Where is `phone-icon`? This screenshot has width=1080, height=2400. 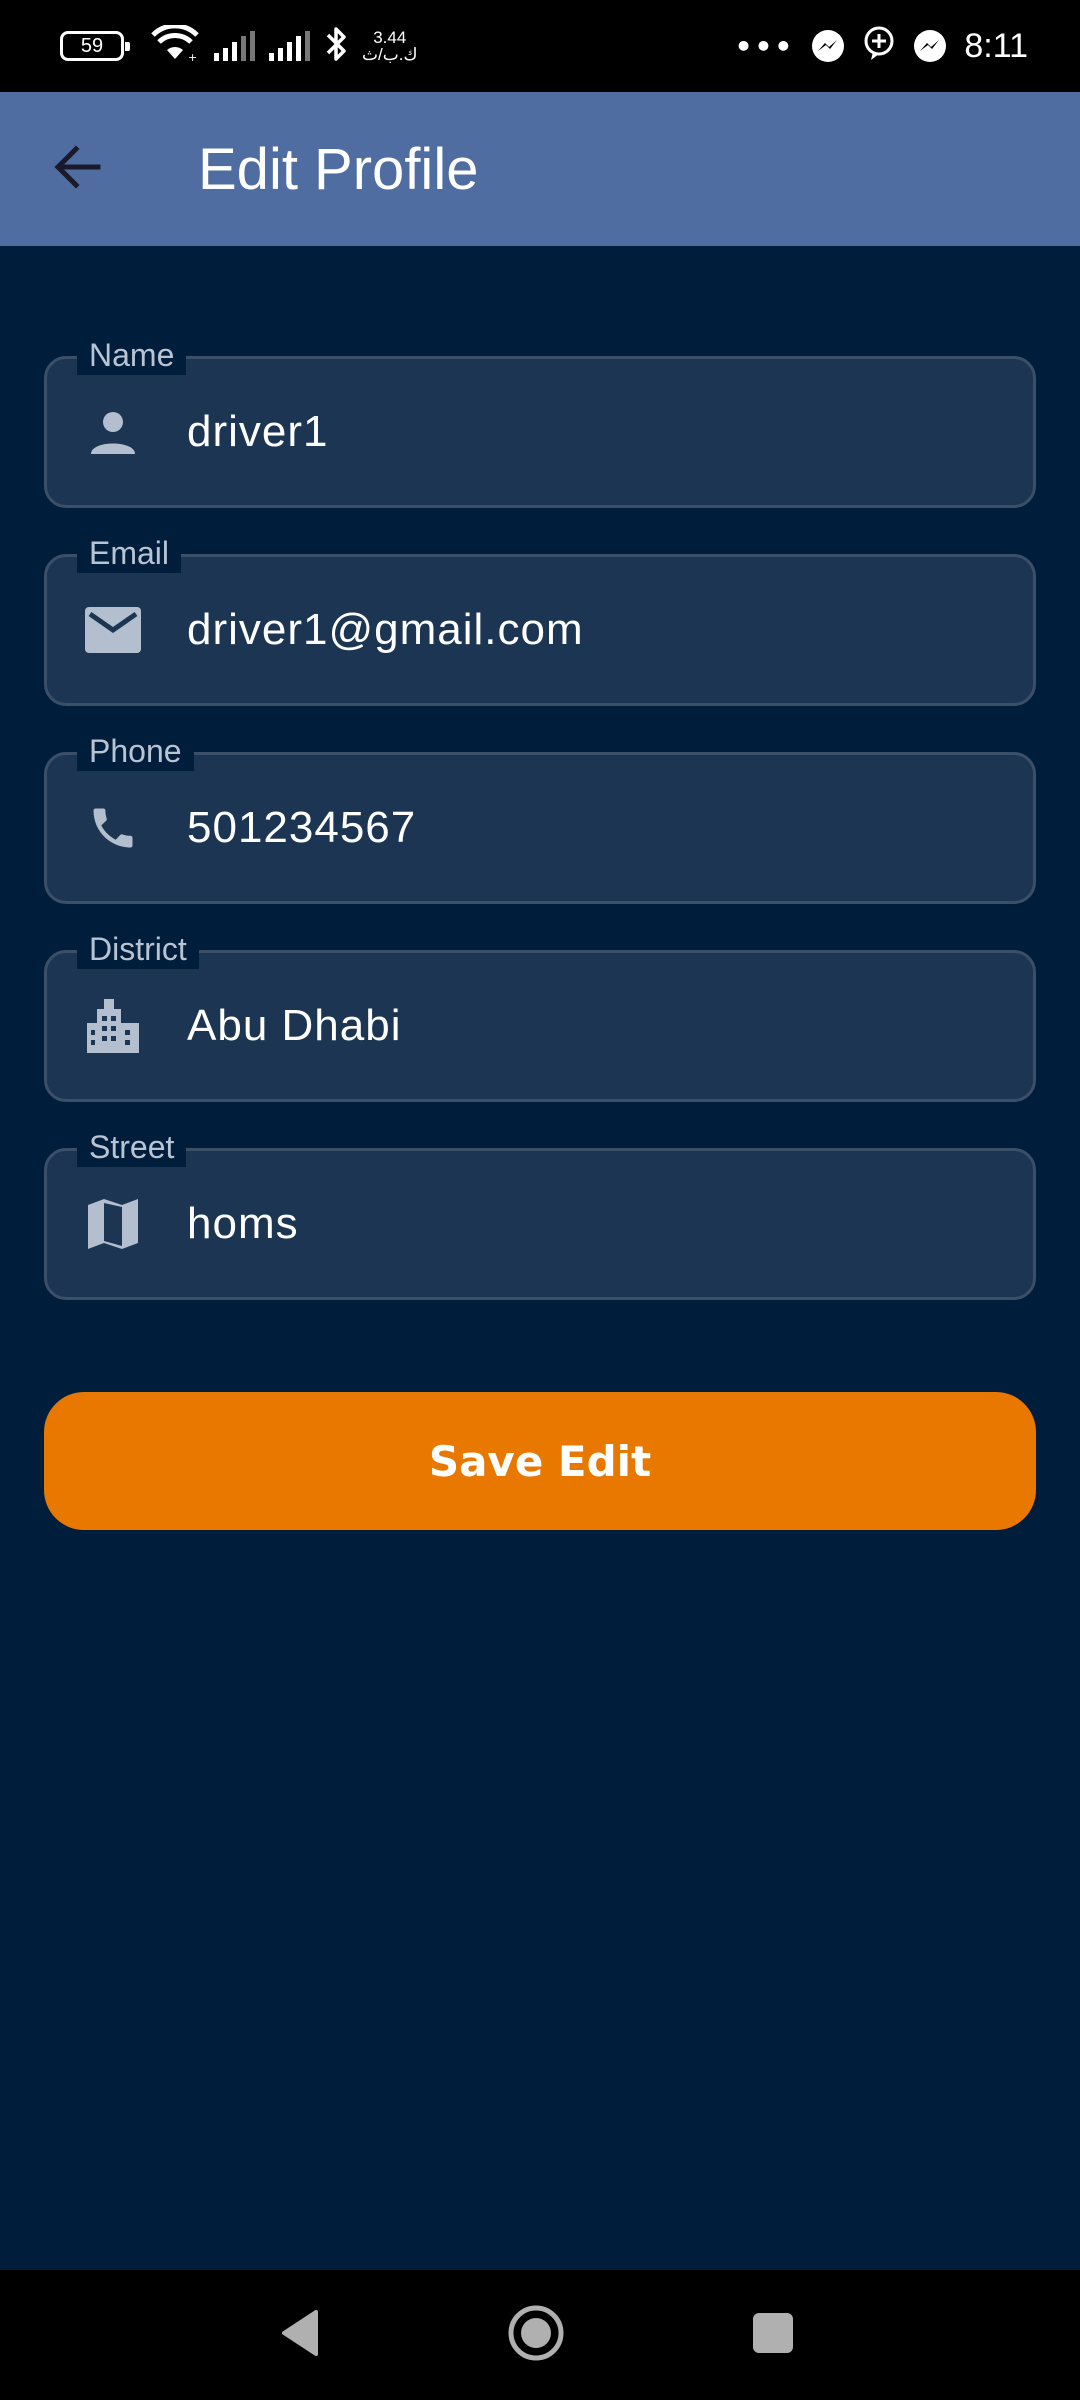
phone-icon is located at coordinates (113, 828).